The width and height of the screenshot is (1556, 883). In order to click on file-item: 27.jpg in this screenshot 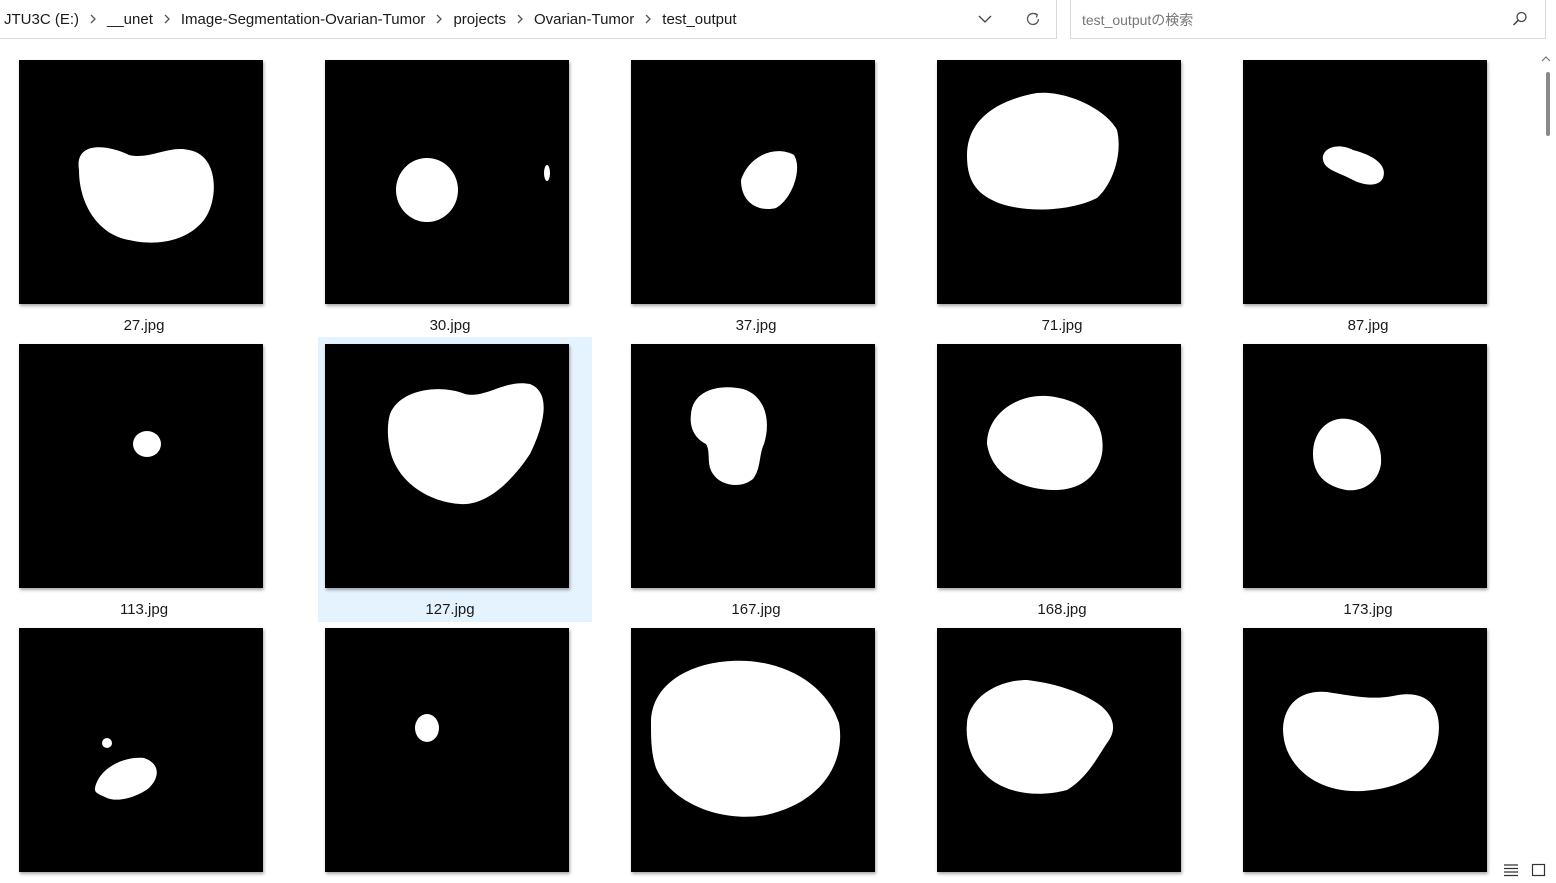, I will do `click(149, 195)`.